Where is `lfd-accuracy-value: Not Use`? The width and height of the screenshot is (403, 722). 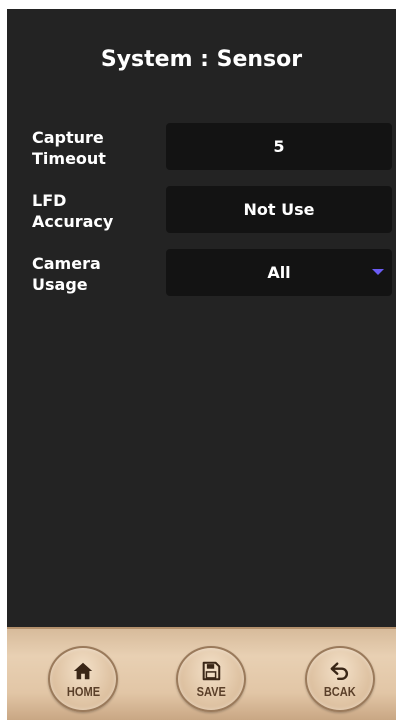
lfd-accuracy-value: Not Use is located at coordinates (279, 209).